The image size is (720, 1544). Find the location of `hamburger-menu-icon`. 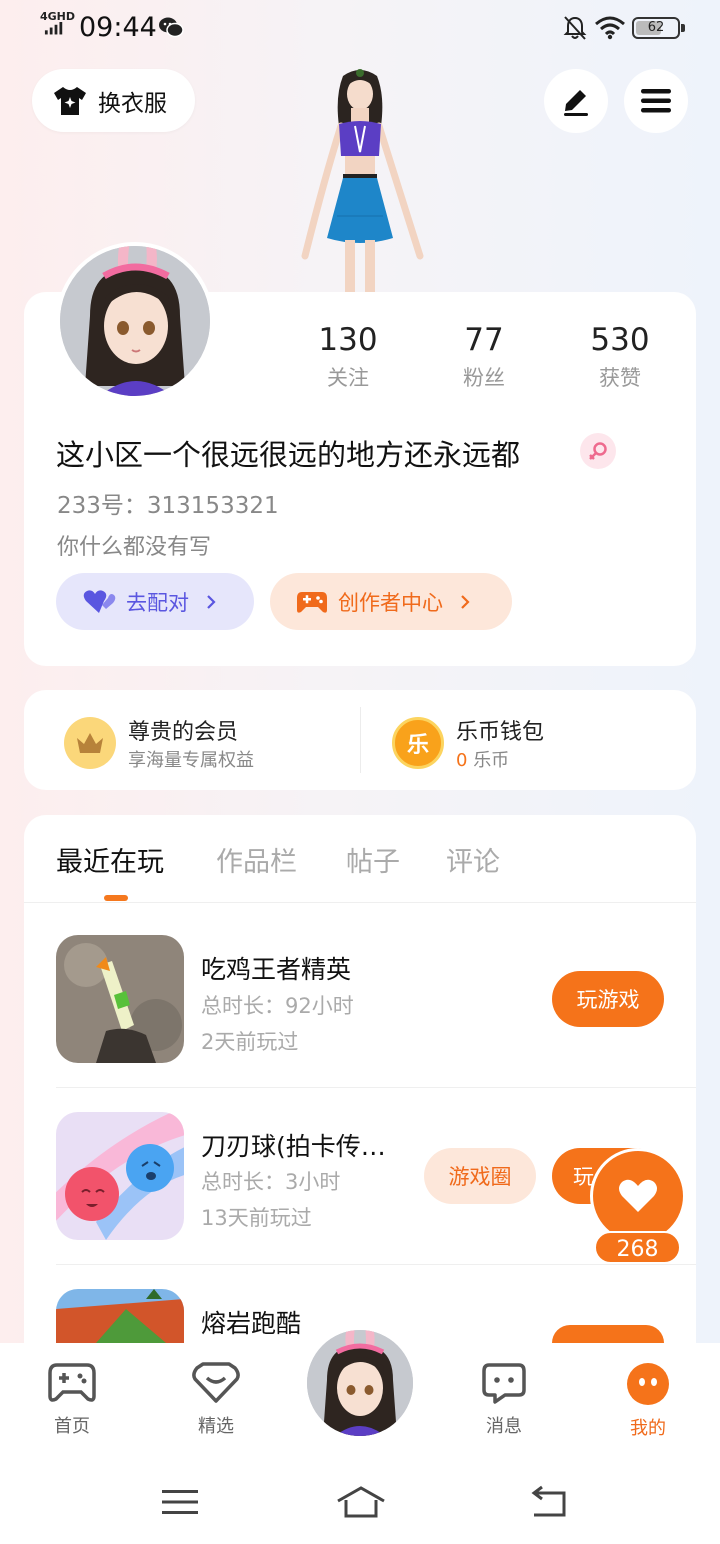

hamburger-menu-icon is located at coordinates (656, 101).